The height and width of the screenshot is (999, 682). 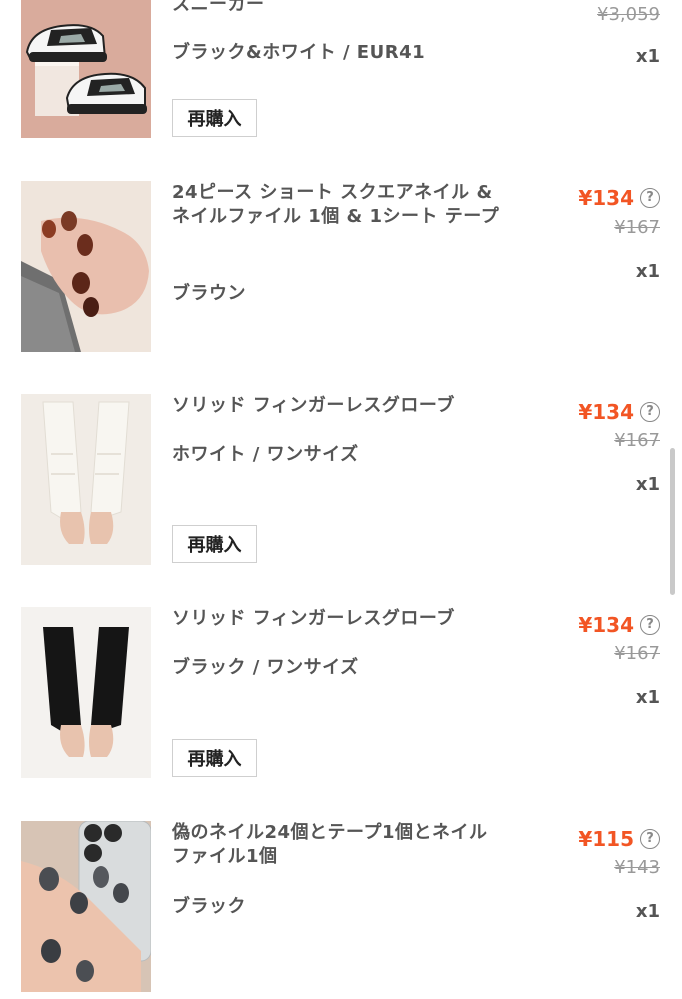 I want to click on product-title: スニーカー, so click(x=337, y=8).